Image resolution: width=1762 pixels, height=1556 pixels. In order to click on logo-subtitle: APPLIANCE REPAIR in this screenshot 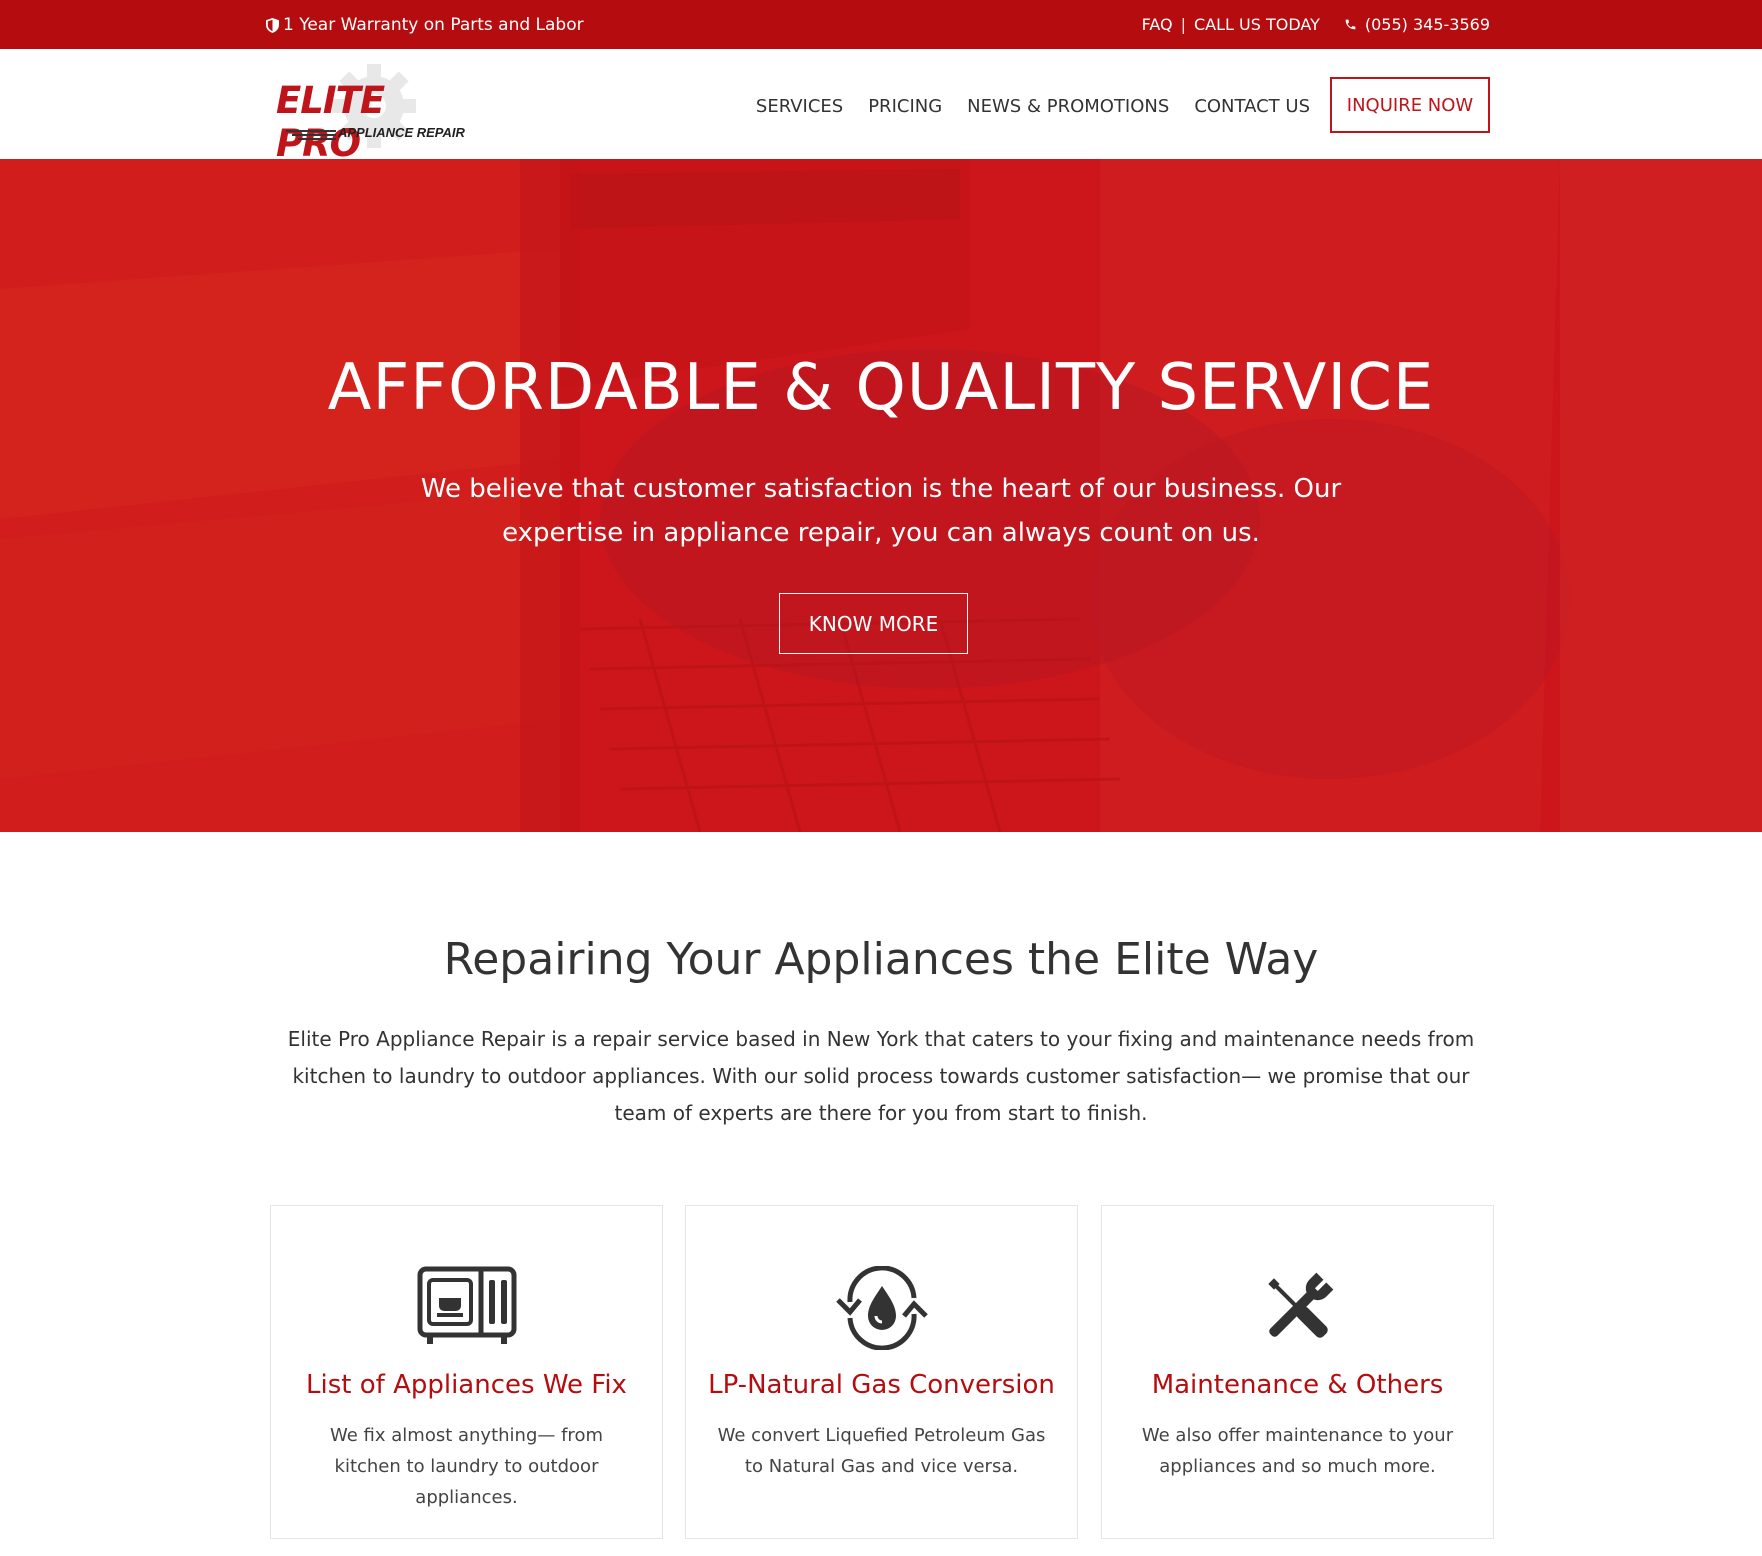, I will do `click(401, 132)`.